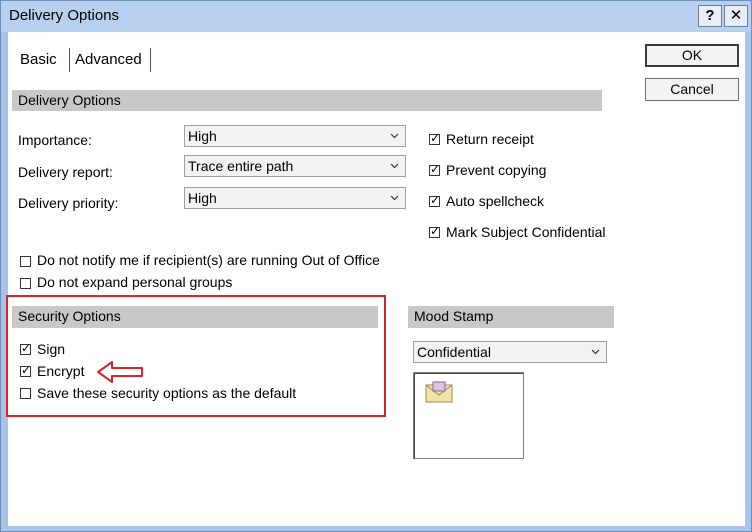 The image size is (752, 532). Describe the element at coordinates (439, 392) in the screenshot. I see `envelope-stamp-icon` at that location.